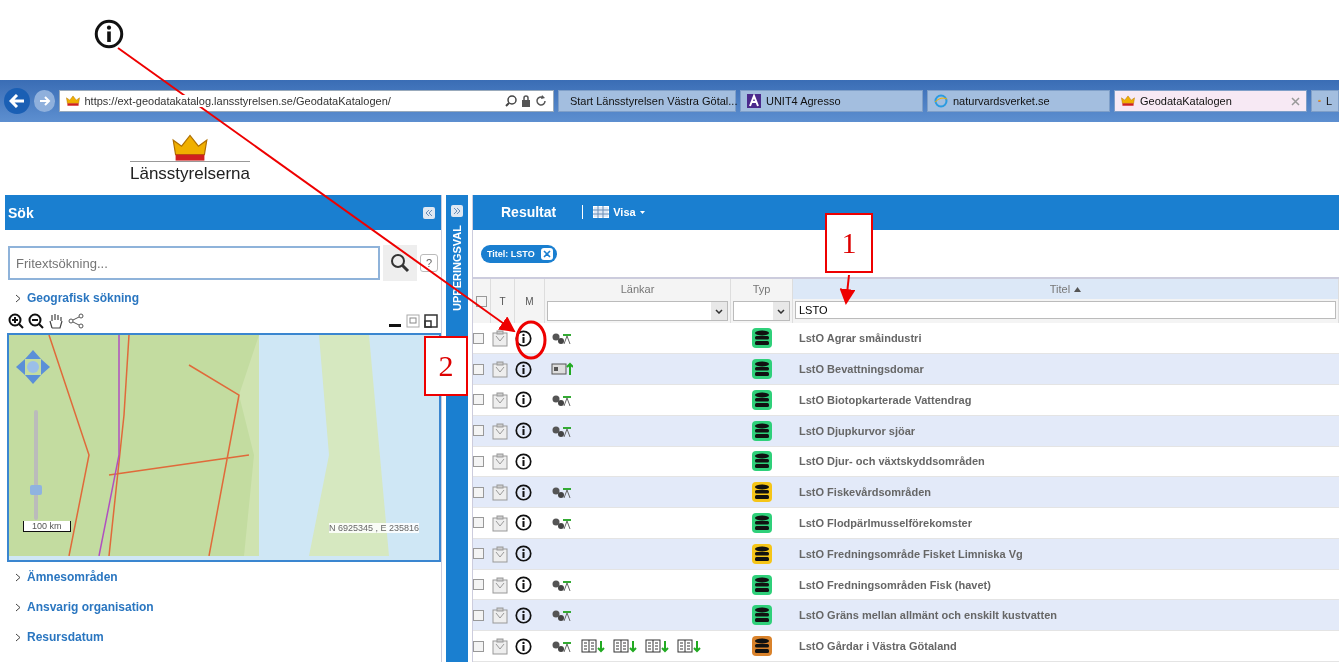 The height and width of the screenshot is (662, 1339). What do you see at coordinates (503, 301) in the screenshot?
I see `column-header: T` at bounding box center [503, 301].